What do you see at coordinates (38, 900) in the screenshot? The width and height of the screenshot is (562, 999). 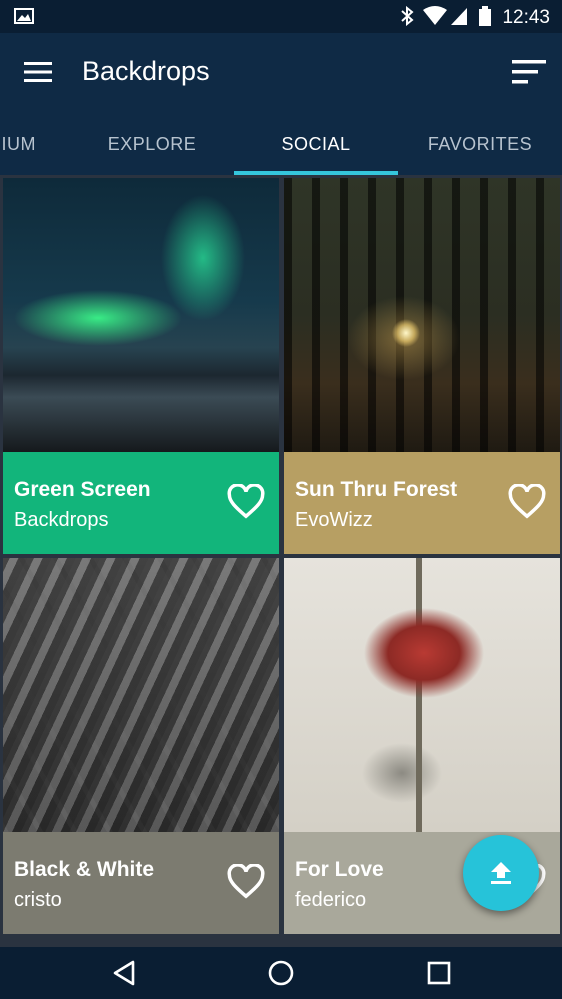 I see `wallpaper-author: cristo` at bounding box center [38, 900].